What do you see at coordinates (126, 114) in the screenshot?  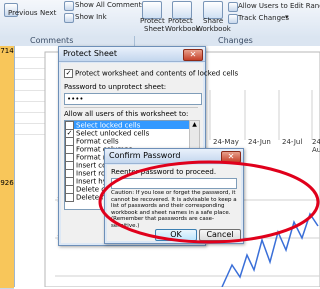 I see `allow-users-label: Allow all users of this worksheet to:` at bounding box center [126, 114].